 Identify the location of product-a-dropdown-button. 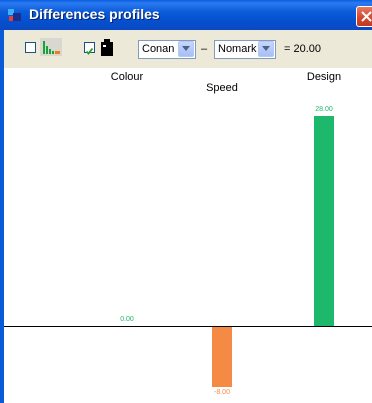
(186, 49).